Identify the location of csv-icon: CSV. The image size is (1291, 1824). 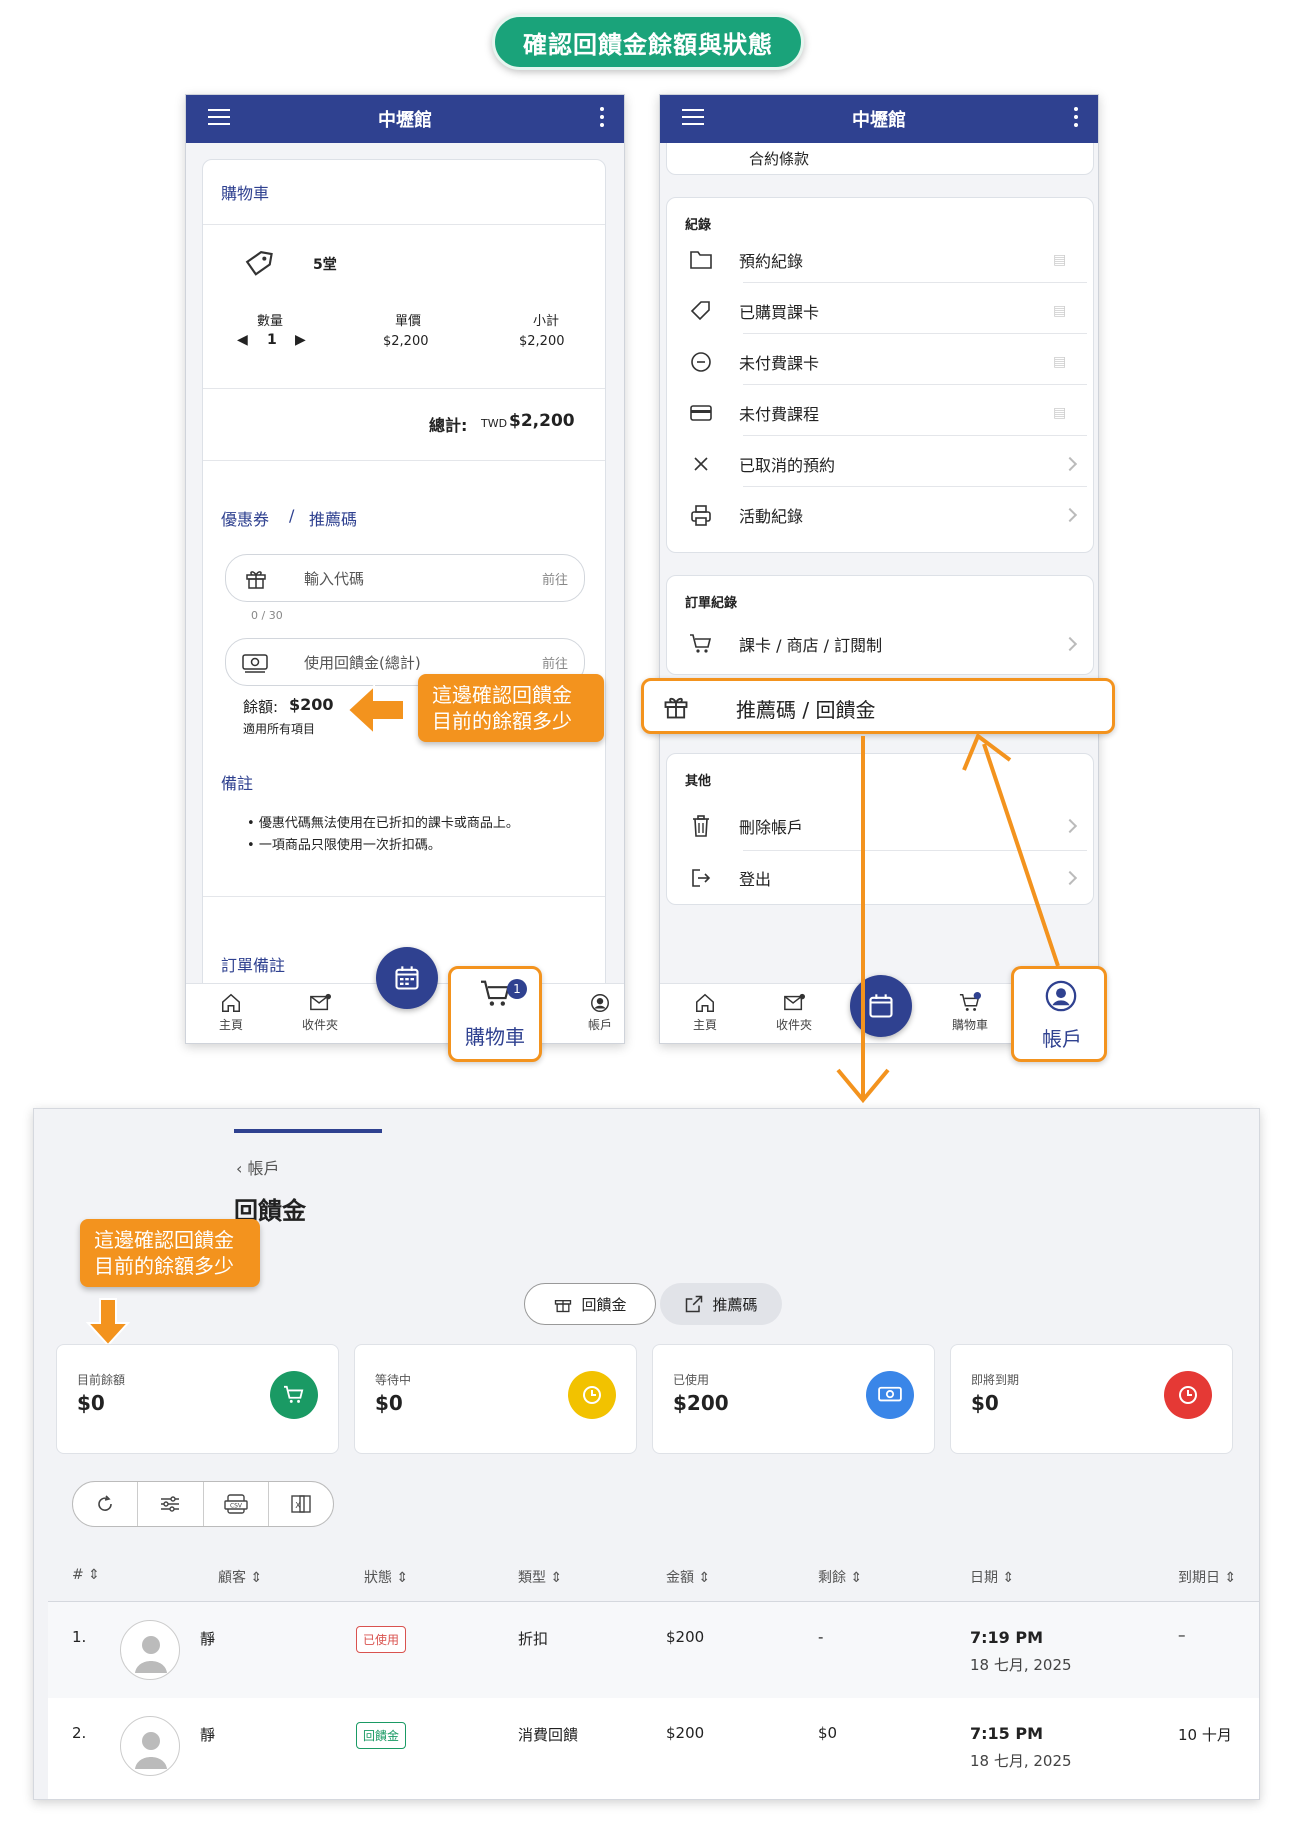
(235, 1504).